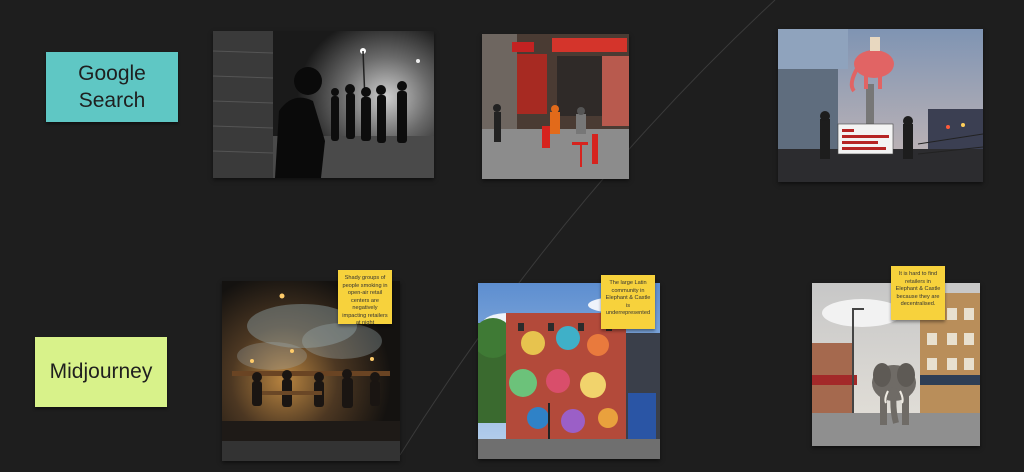 The width and height of the screenshot is (1024, 472). What do you see at coordinates (880, 105) in the screenshot?
I see `protest-elephant-photo` at bounding box center [880, 105].